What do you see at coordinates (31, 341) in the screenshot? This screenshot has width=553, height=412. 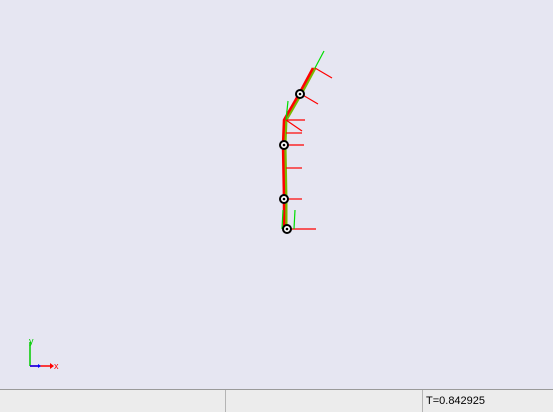 I see `triad-y-label: y` at bounding box center [31, 341].